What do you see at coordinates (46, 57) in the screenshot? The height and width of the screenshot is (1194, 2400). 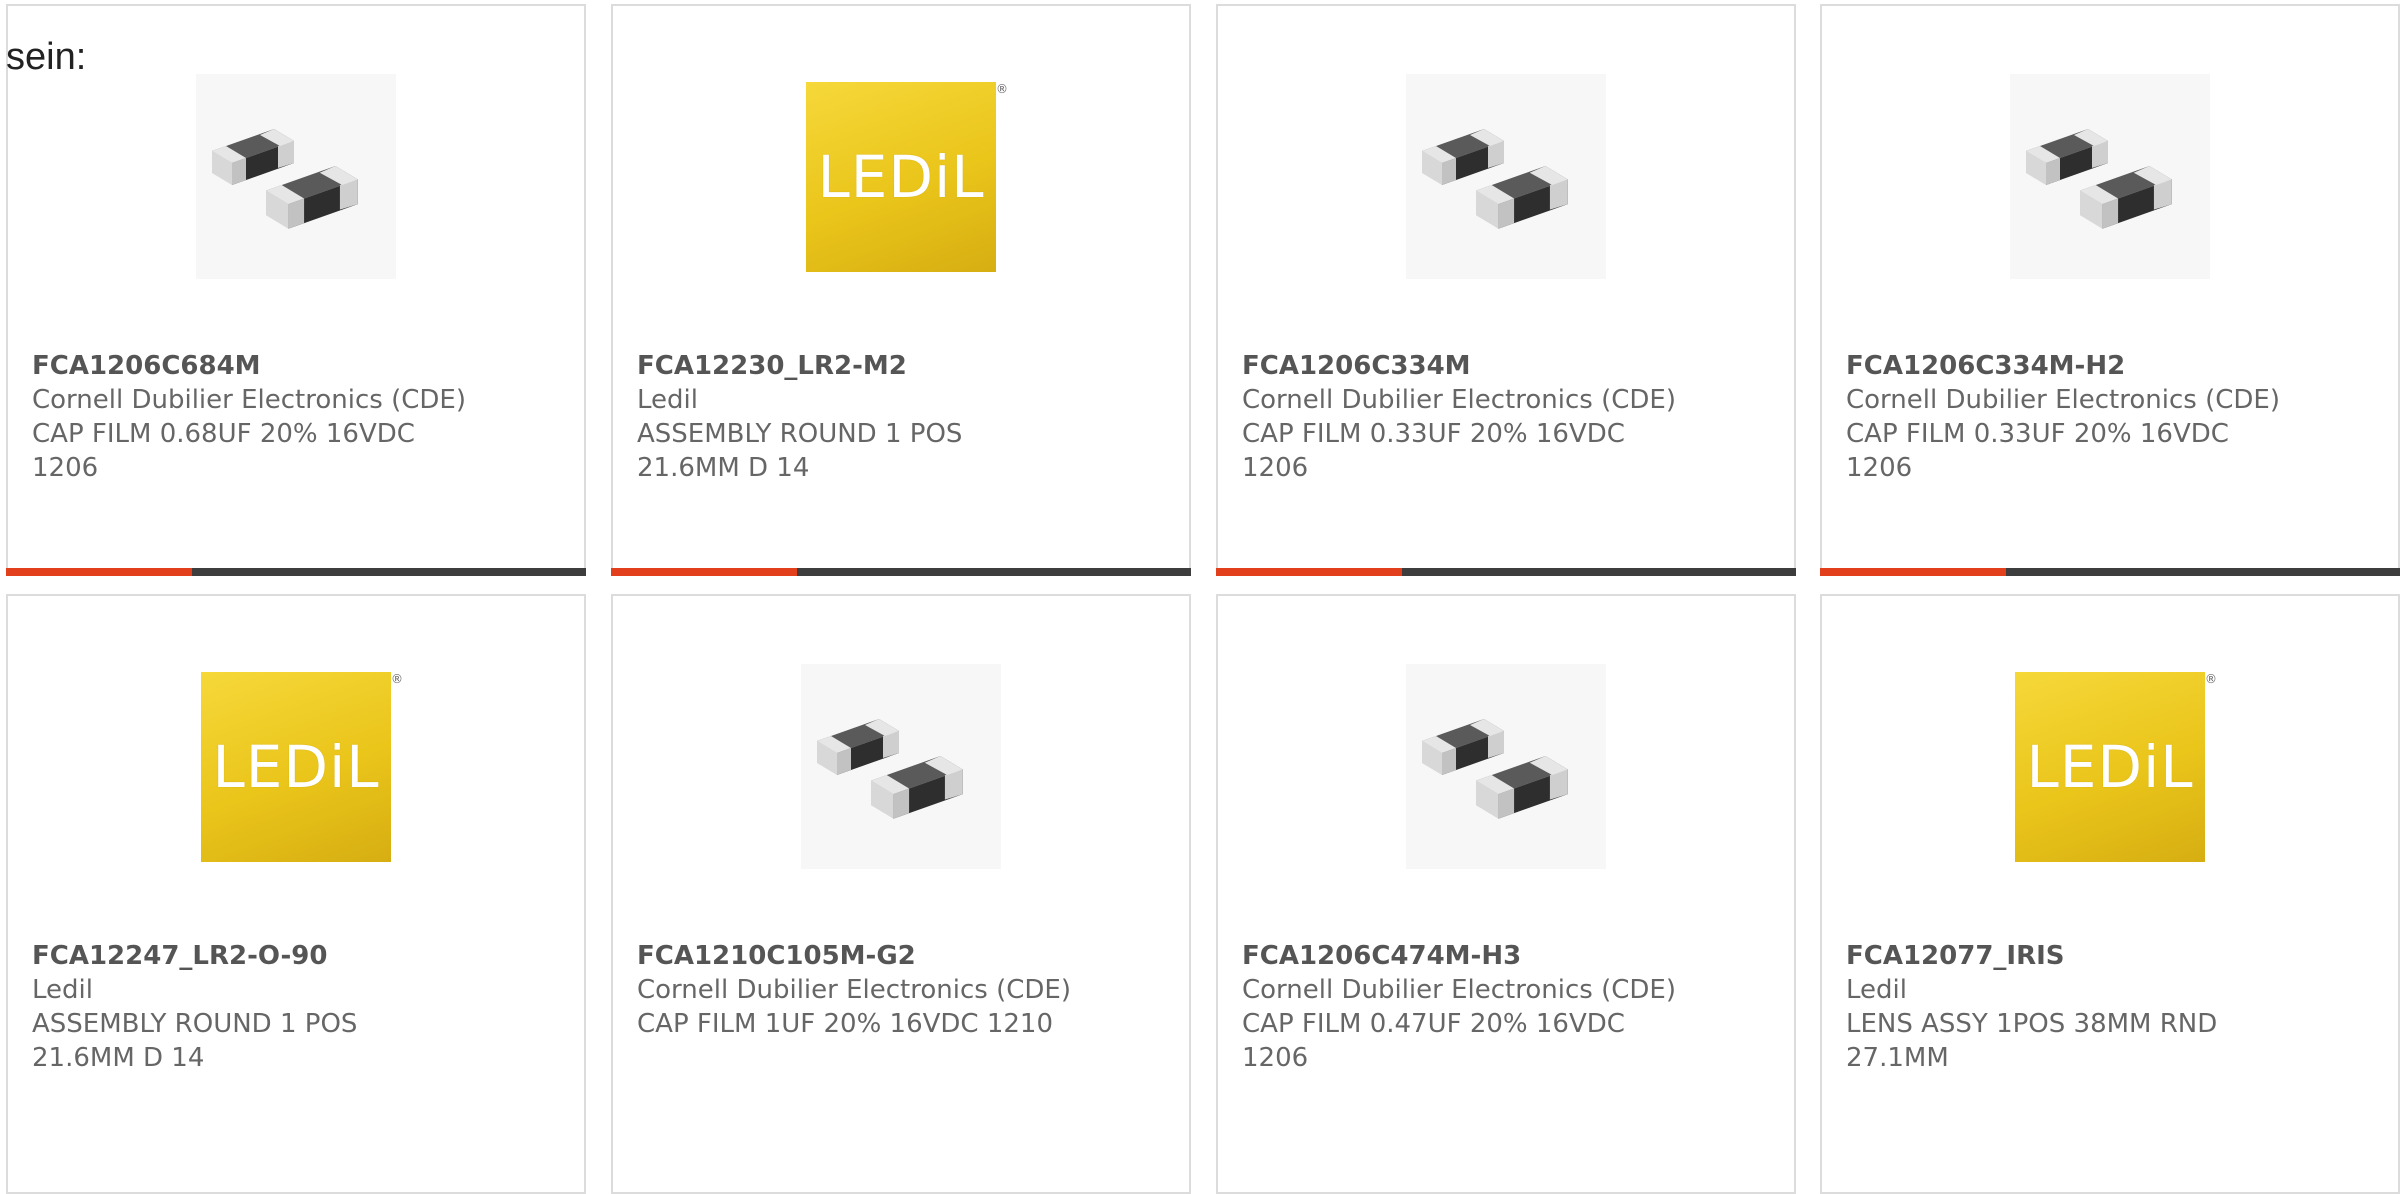 I see `intro-text: sein:` at bounding box center [46, 57].